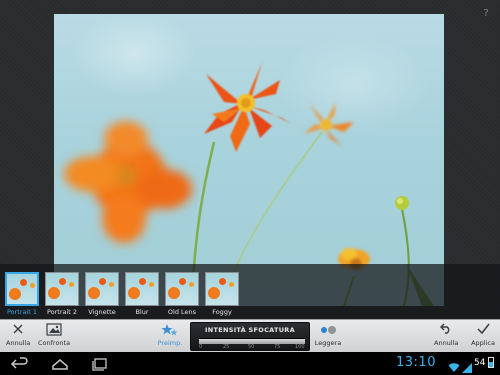  I want to click on compare-button: Confronta, so click(54, 335).